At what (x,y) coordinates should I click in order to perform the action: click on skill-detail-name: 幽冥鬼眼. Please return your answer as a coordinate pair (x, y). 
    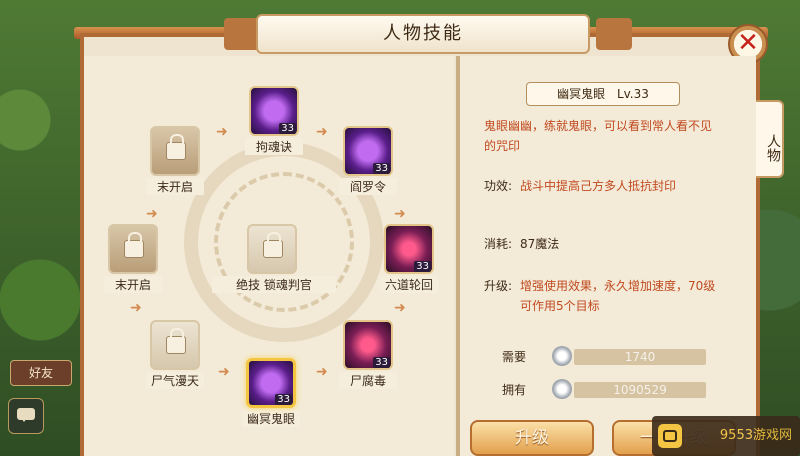
    Looking at the image, I should click on (581, 94).